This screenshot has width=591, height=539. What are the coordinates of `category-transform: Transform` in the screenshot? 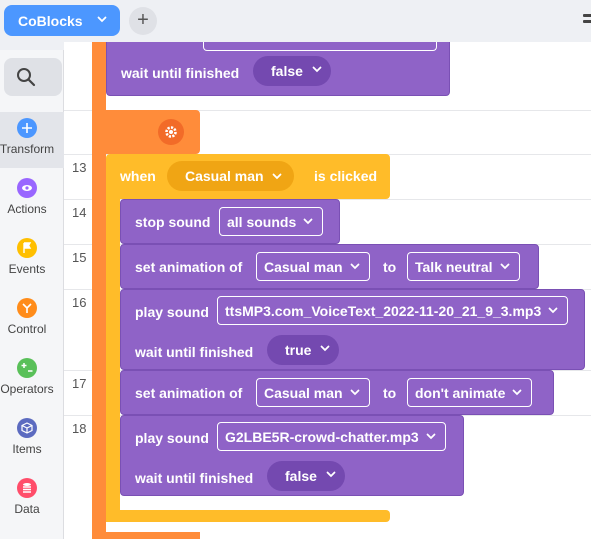 It's located at (32, 140).